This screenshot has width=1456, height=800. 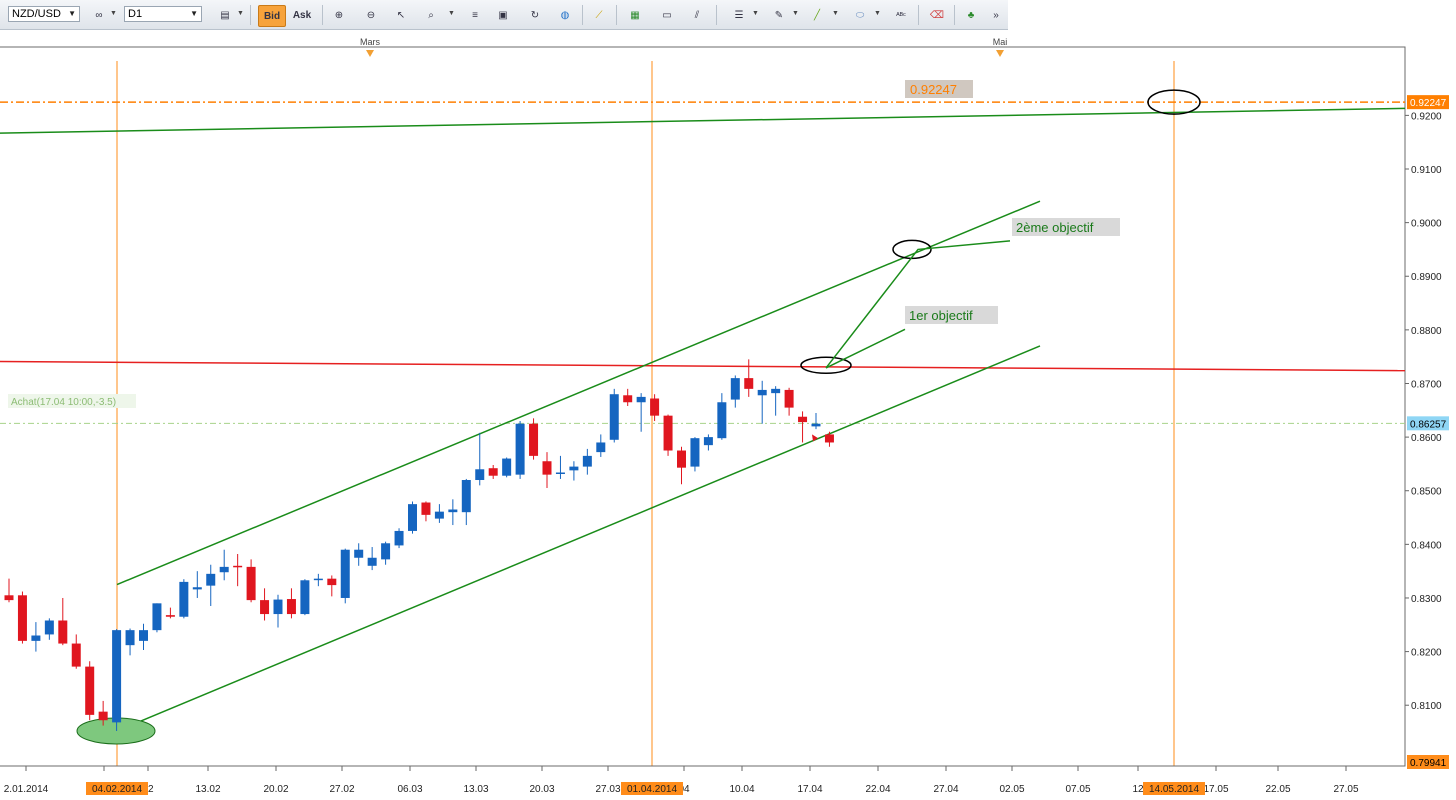 What do you see at coordinates (1426, 438) in the screenshot?
I see `y-tick-label: 0.8600` at bounding box center [1426, 438].